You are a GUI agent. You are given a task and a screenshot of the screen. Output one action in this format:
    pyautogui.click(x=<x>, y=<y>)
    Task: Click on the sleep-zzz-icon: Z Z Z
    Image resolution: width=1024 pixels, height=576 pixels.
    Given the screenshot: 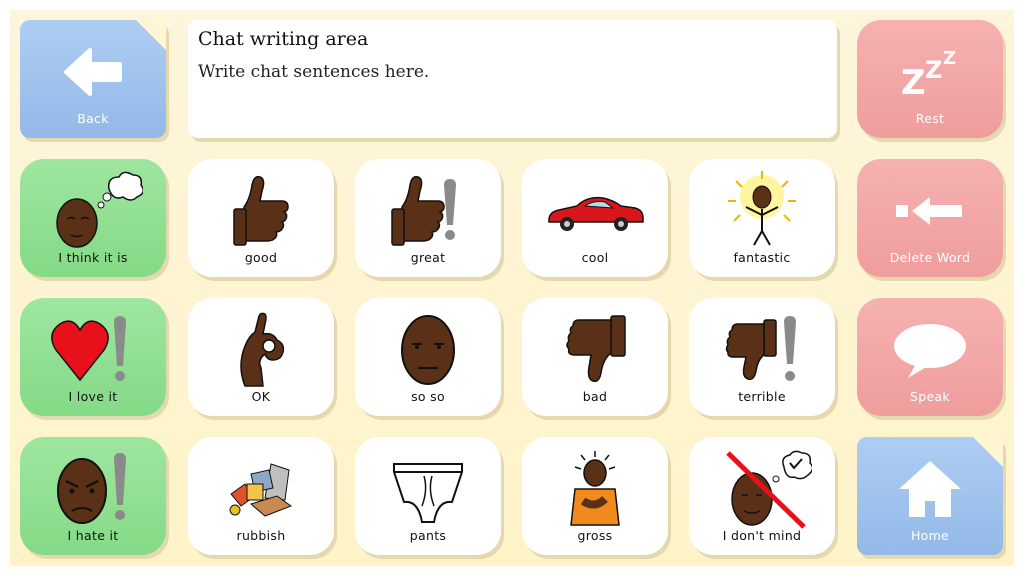 What is the action you would take?
    pyautogui.click(x=930, y=72)
    